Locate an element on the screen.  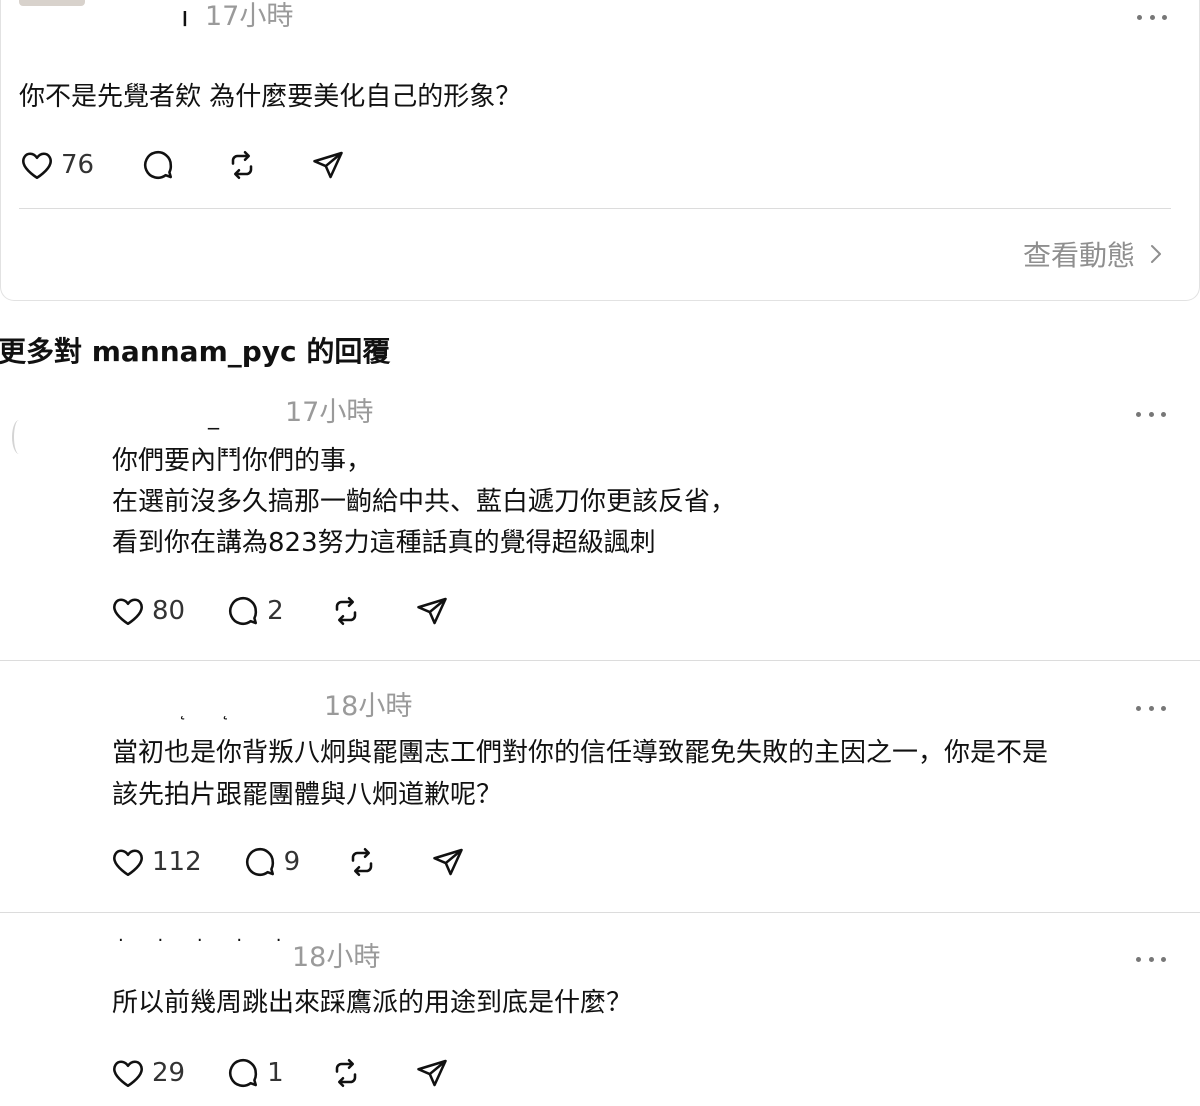
section-title: 更多對 mannam_pyc 的回覆 is located at coordinates (195, 351).